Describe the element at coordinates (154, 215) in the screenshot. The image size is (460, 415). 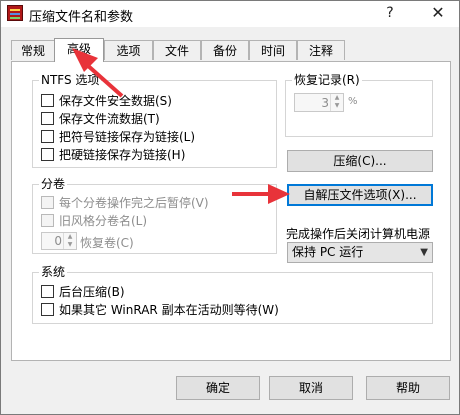
I see `volumes-group: 分卷 每个分卷操作完之后暂停(V) 旧风格分卷名(L) 0 ▲ ▼ 恢复卷(C)` at that location.